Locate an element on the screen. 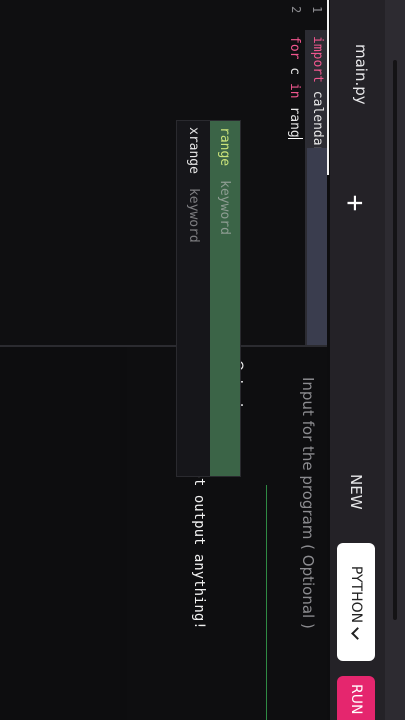  language-label: PYTHON is located at coordinates (356, 594).